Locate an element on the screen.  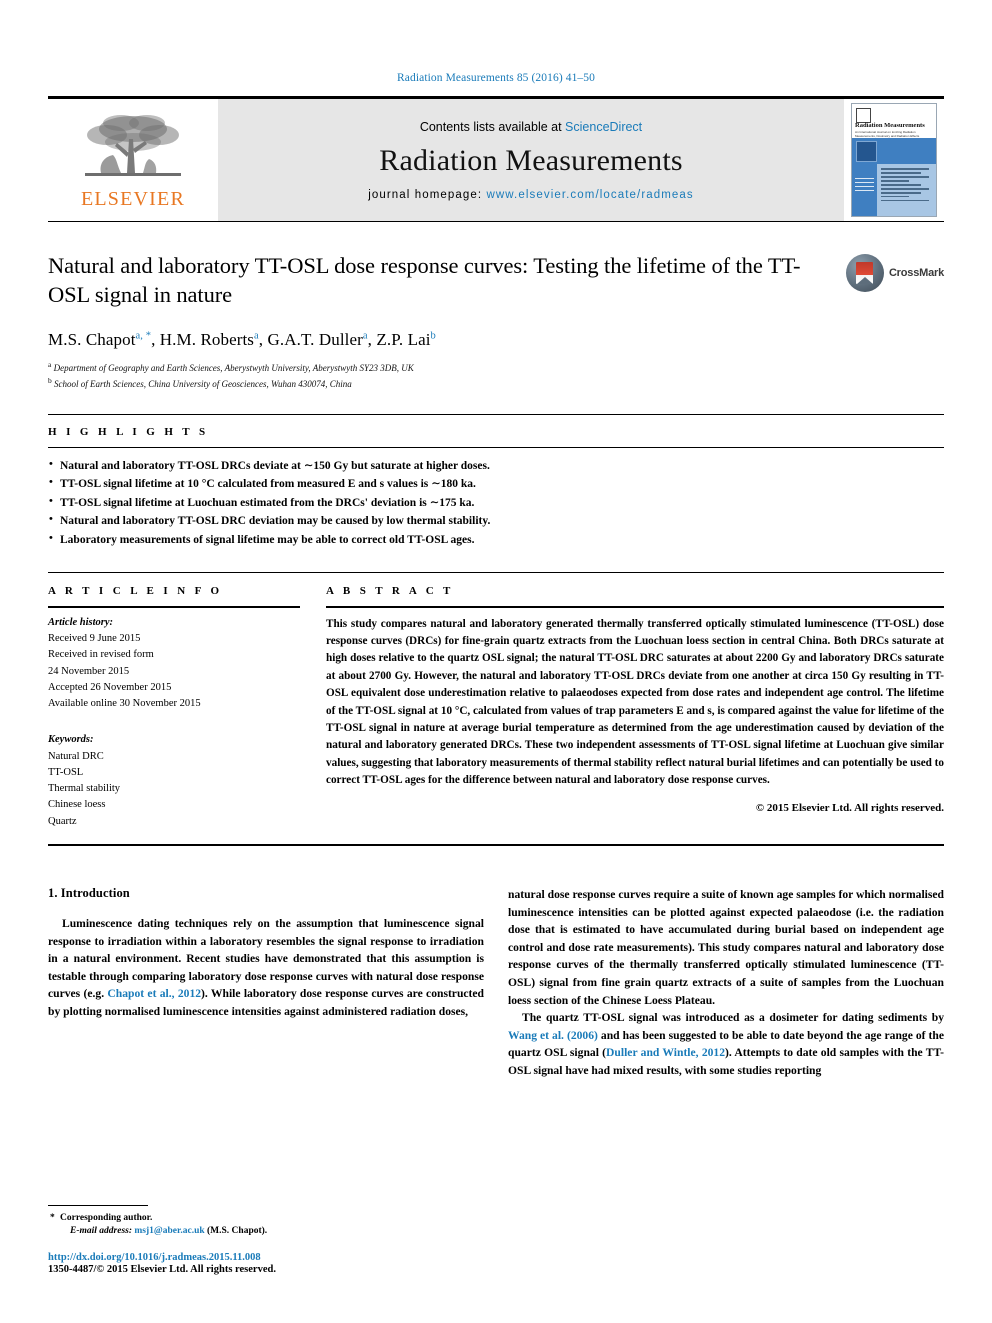
article-history-item: Available online 30 November 2015 is located at coordinates (124, 704).